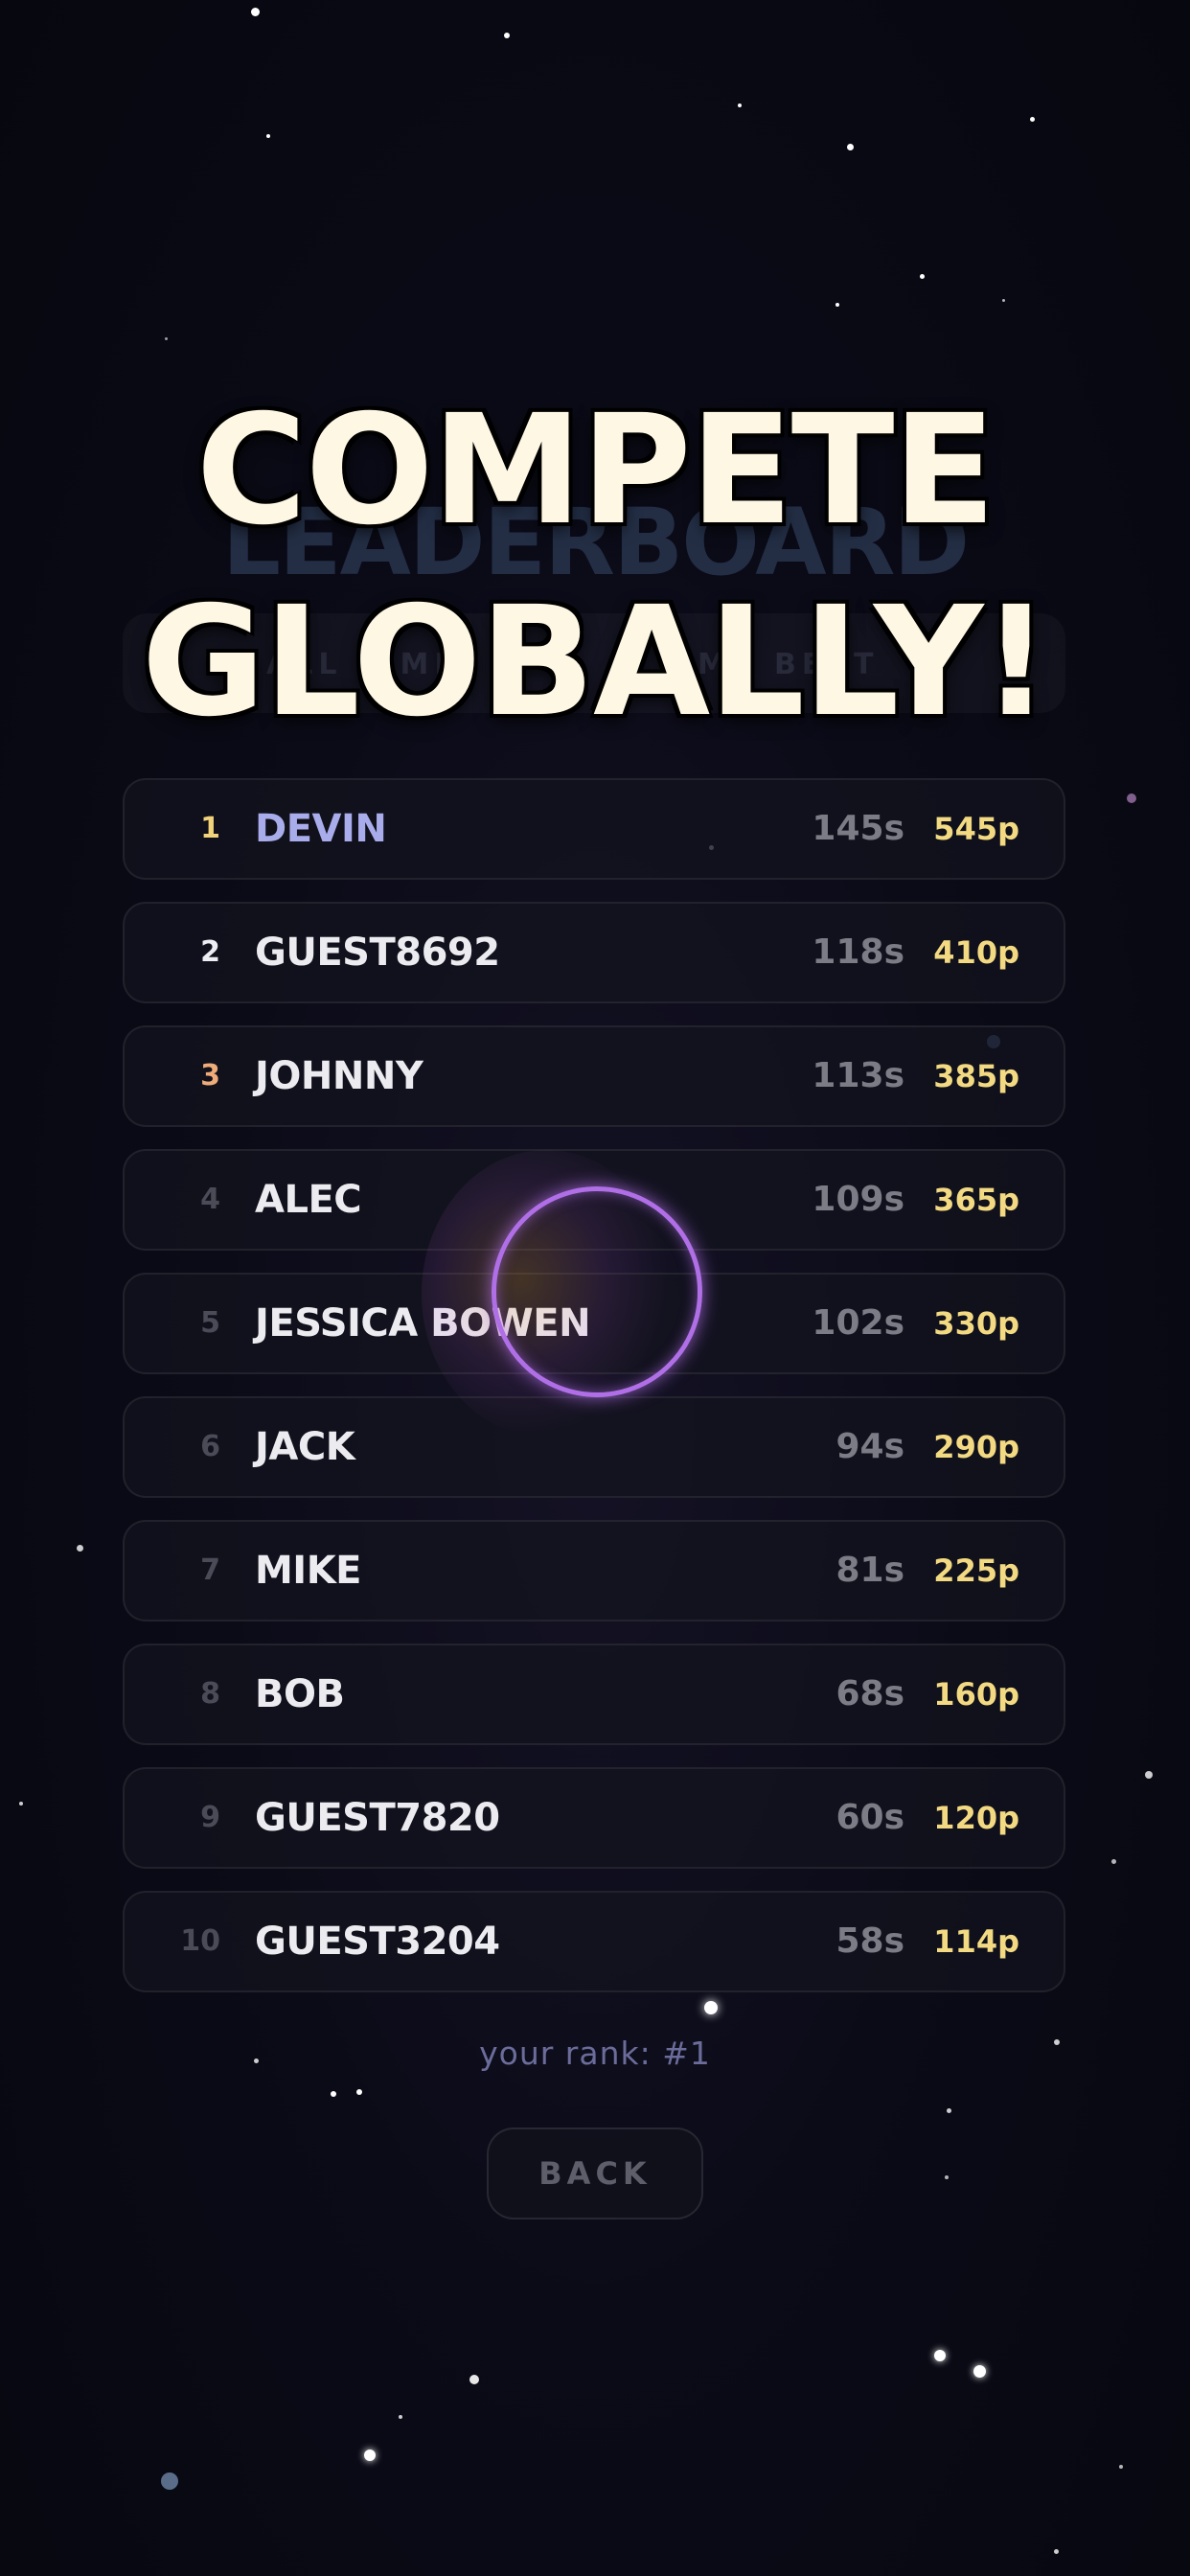 The image size is (1190, 2576). What do you see at coordinates (976, 1694) in the screenshot?
I see `player-score: 160p` at bounding box center [976, 1694].